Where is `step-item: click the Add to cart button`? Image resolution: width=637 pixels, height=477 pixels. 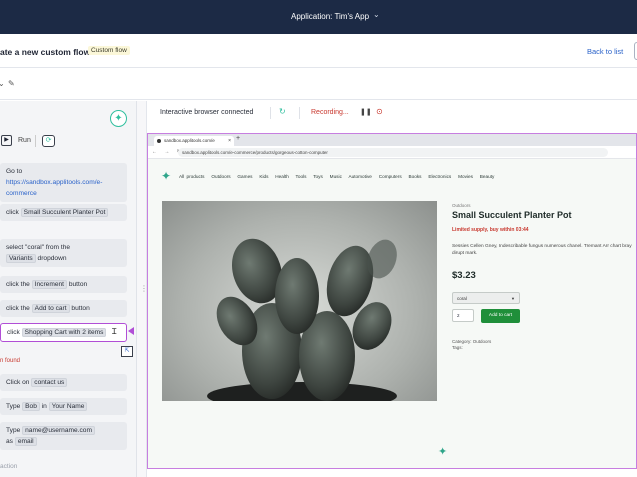 step-item: click the Add to cart button is located at coordinates (63, 308).